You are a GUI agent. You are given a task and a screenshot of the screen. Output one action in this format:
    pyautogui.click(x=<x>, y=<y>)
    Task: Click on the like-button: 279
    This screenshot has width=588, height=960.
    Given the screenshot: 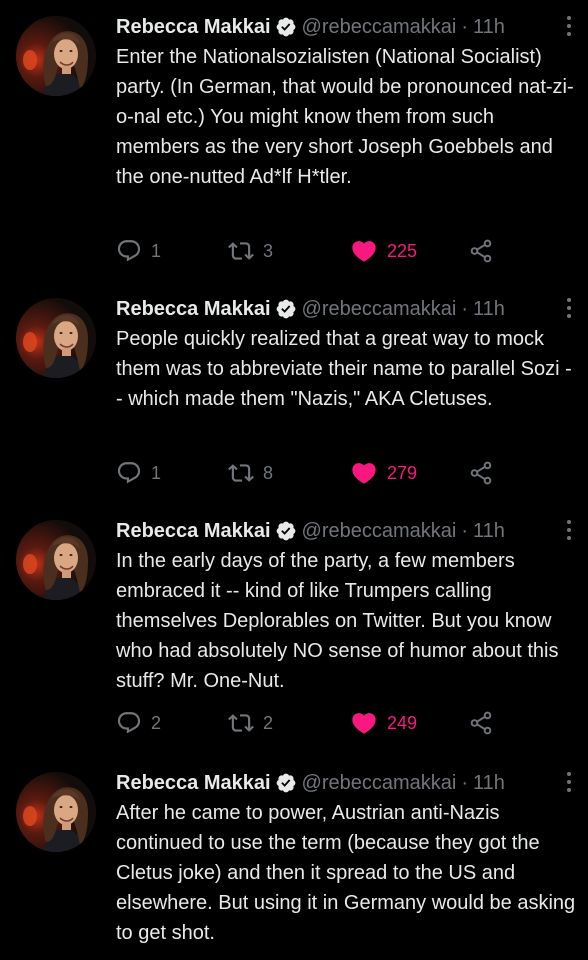 What is the action you would take?
    pyautogui.click(x=383, y=473)
    